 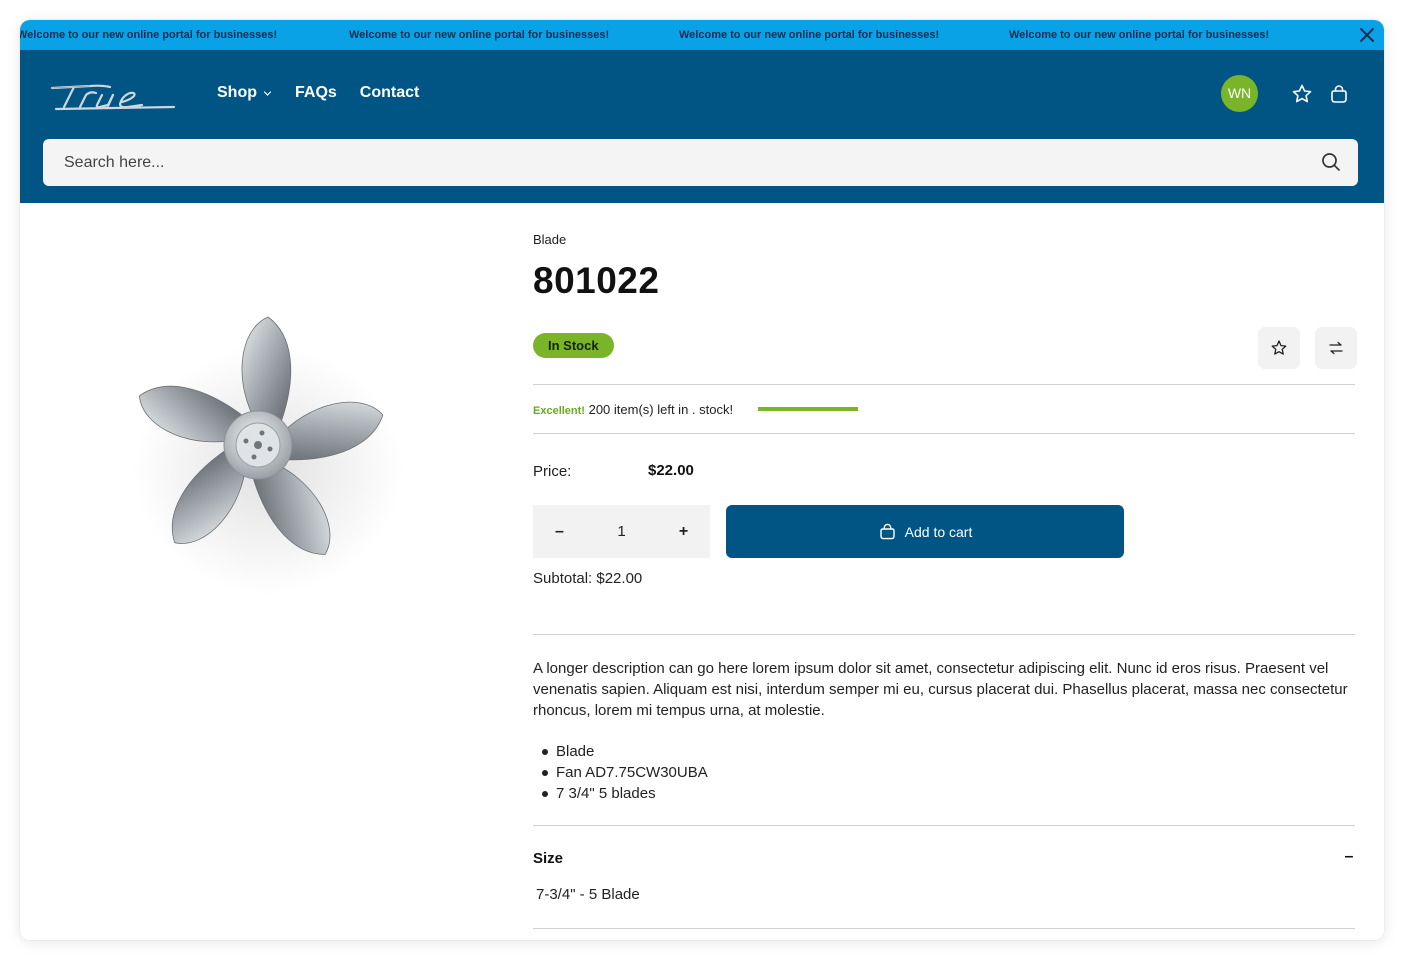 I want to click on quantity-decrease-button: –, so click(x=559, y=531).